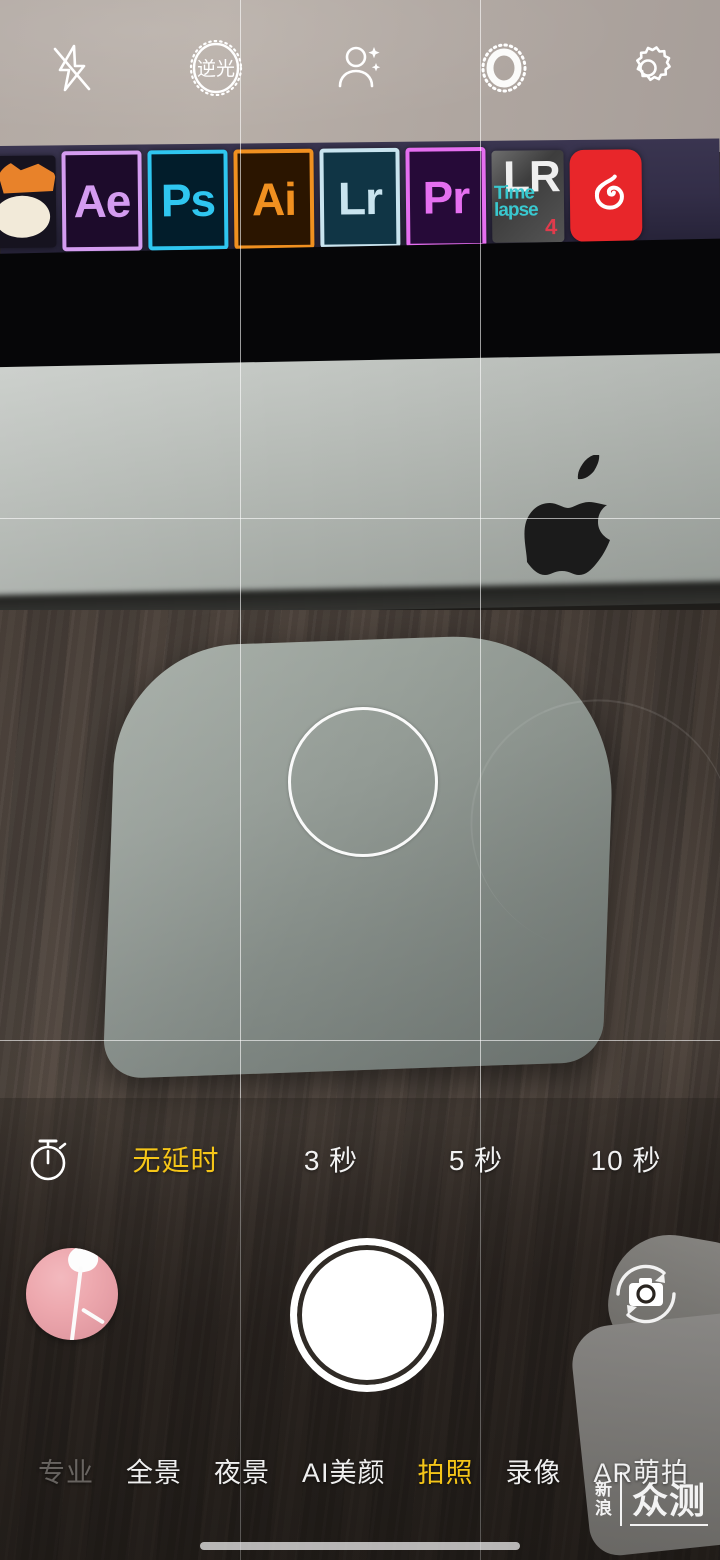 This screenshot has width=720, height=1560. Describe the element at coordinates (550, 227) in the screenshot. I see `lrtimelapse-version: 4` at that location.